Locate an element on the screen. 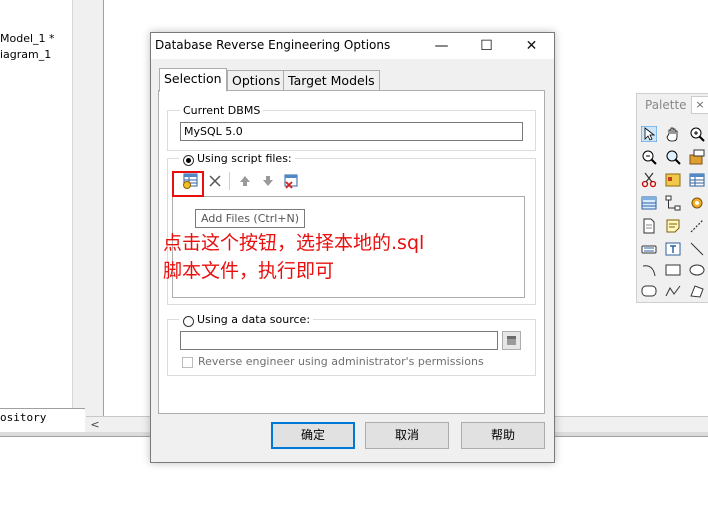 The height and width of the screenshot is (522, 708). browser-vertical-scrollbar is located at coordinates (78, 216).